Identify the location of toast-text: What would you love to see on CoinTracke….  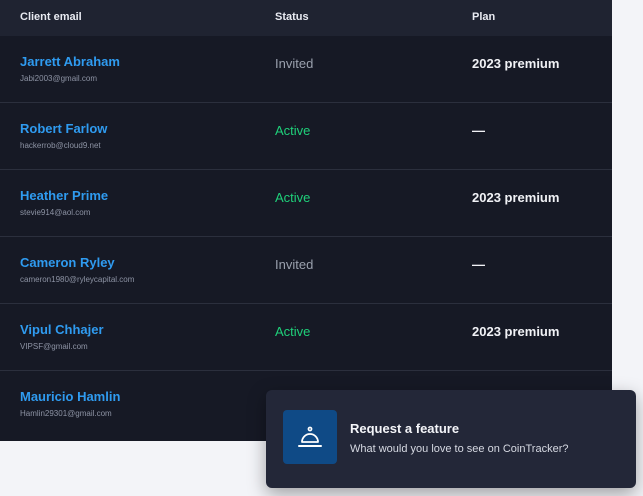
(459, 449).